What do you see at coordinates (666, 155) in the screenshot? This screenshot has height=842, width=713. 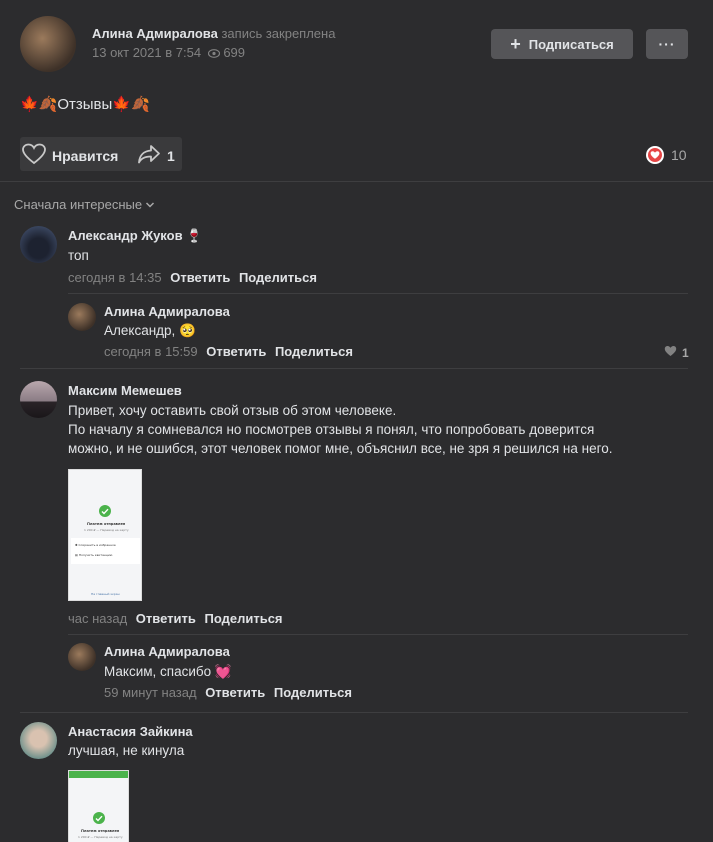 I see `reactions-summary: 10` at bounding box center [666, 155].